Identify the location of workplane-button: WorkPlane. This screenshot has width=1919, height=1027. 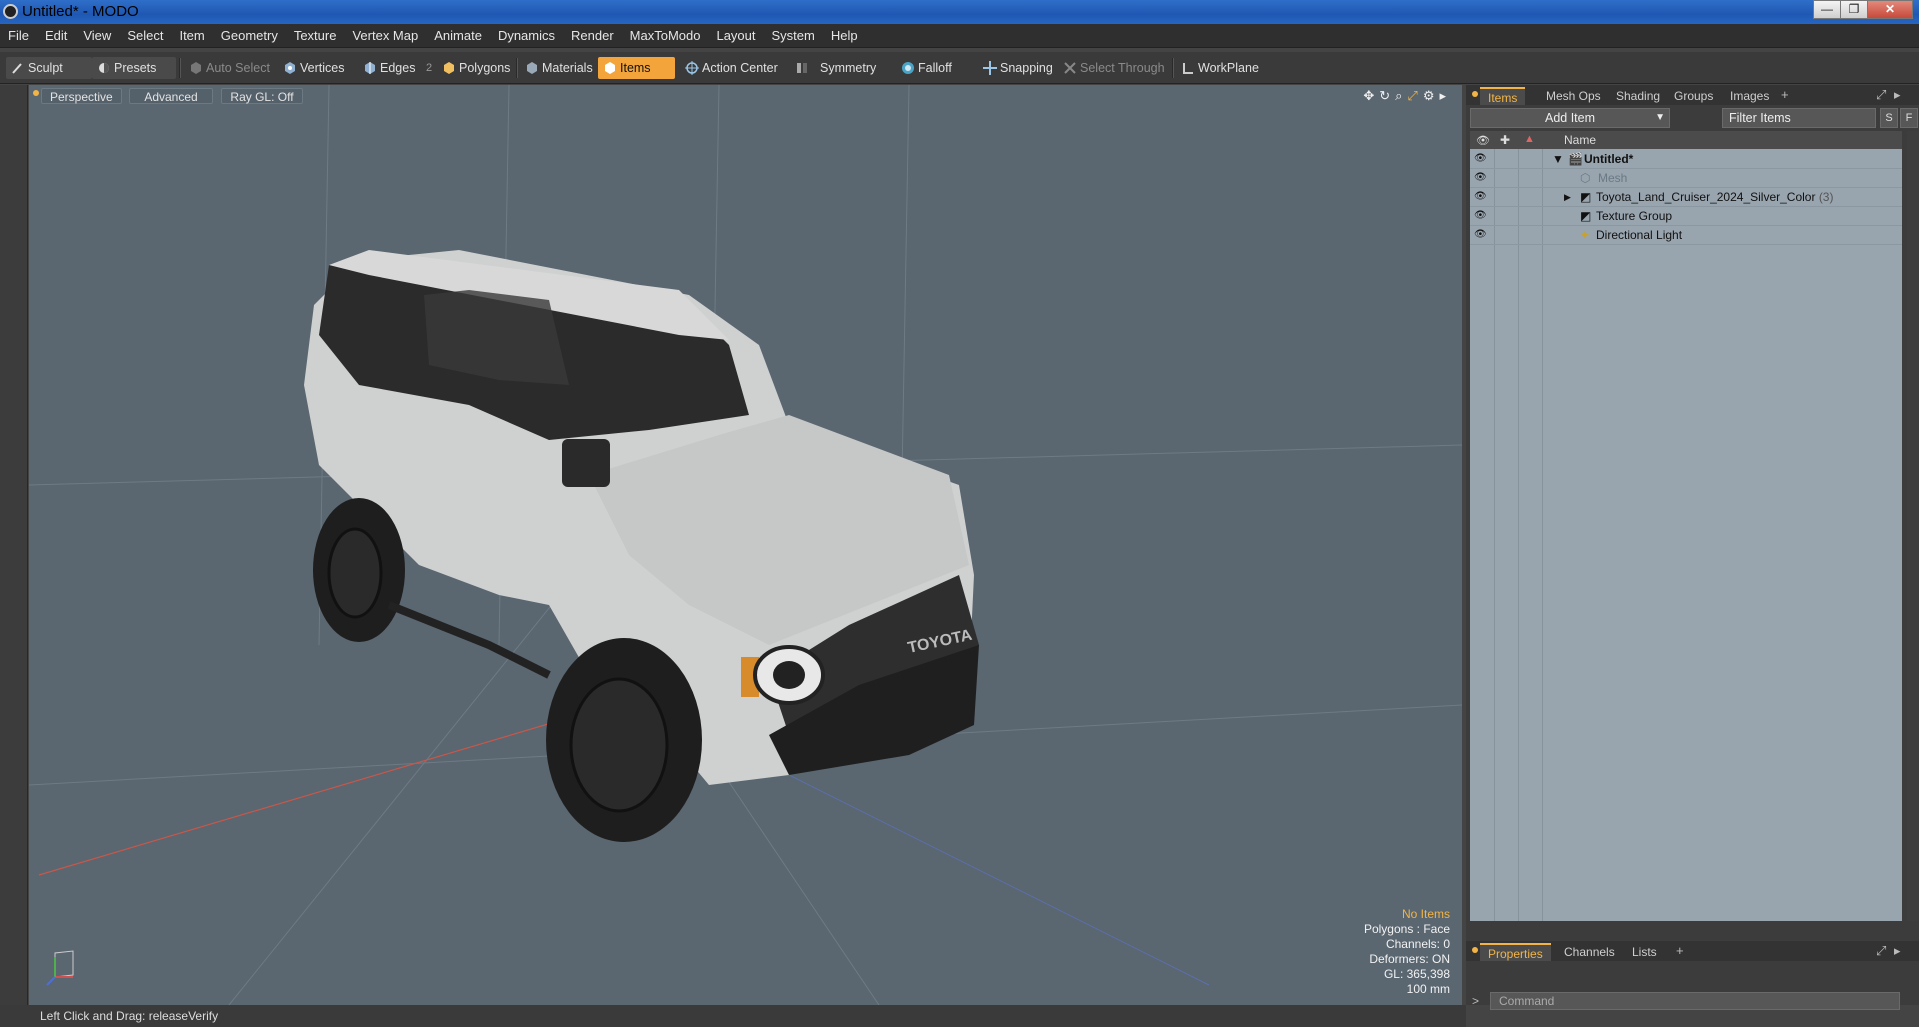
(1221, 68).